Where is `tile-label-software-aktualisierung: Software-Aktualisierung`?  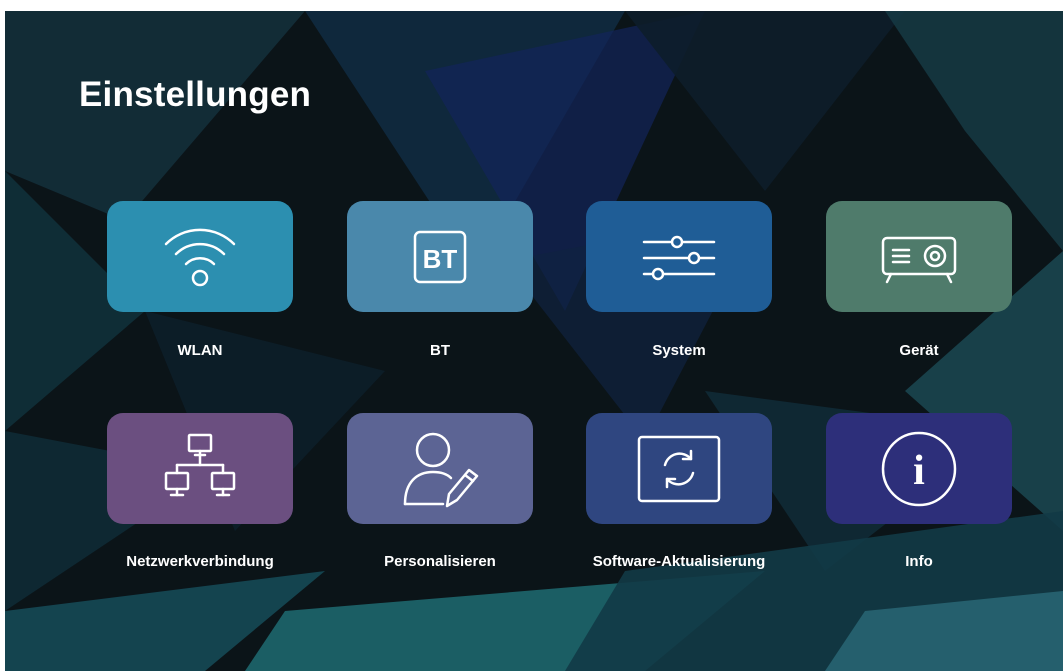
tile-label-software-aktualisierung: Software-Aktualisierung is located at coordinates (679, 561).